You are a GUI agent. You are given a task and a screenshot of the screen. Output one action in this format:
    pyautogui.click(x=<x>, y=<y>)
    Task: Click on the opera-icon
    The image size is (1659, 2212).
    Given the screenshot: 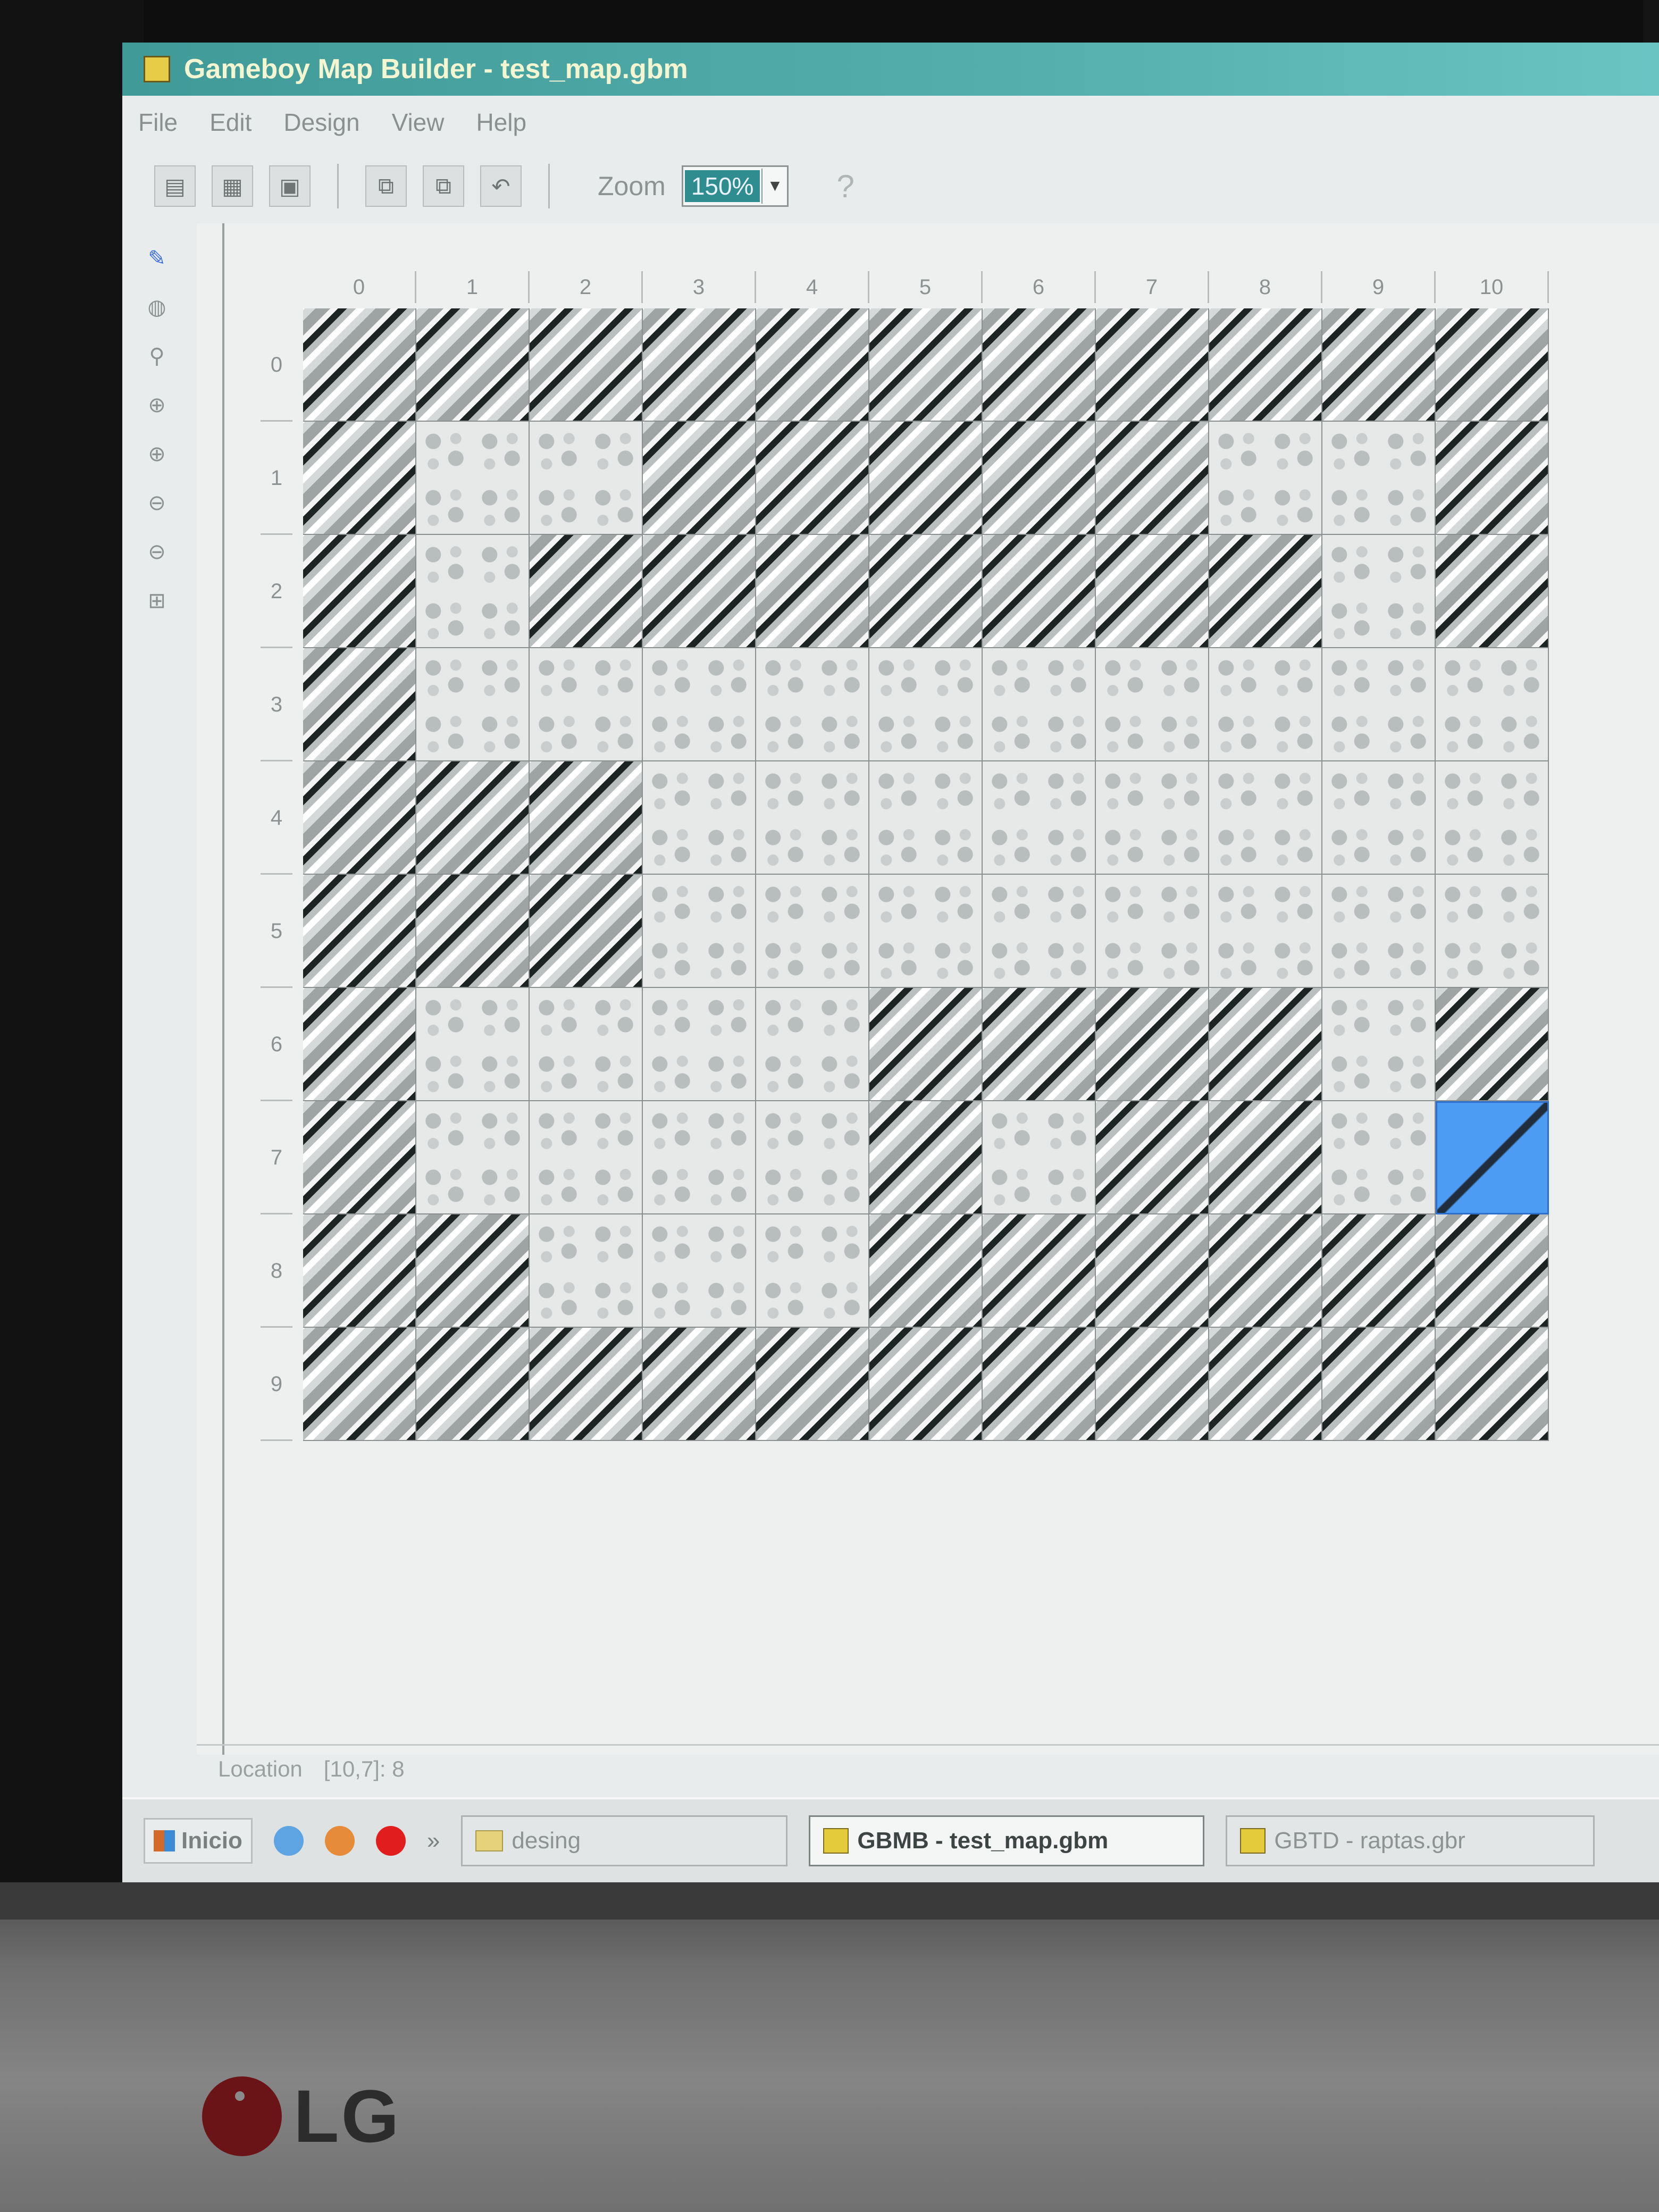 What is the action you would take?
    pyautogui.click(x=390, y=1841)
    